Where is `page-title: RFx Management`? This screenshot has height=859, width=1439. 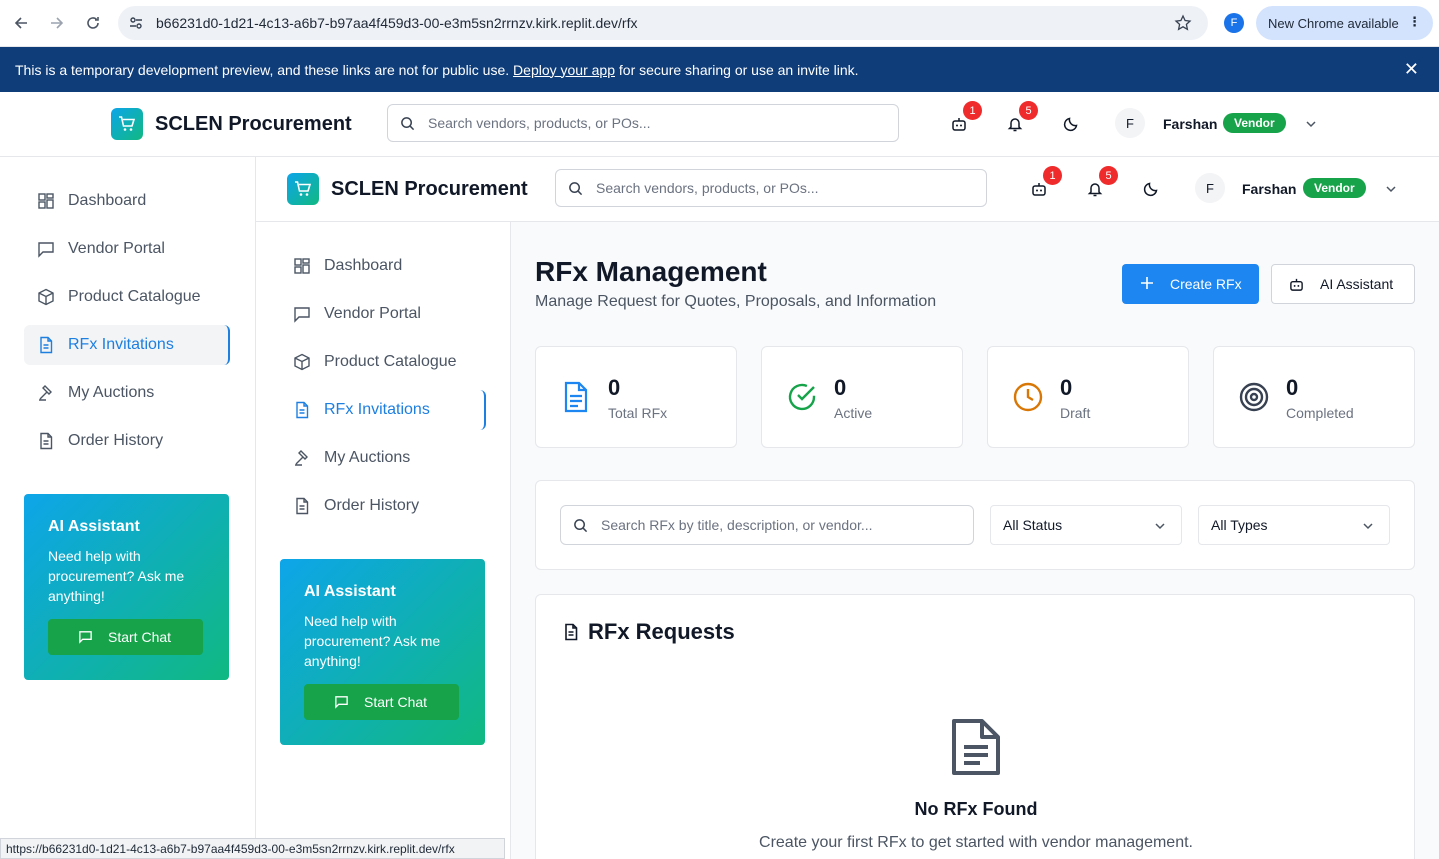 page-title: RFx Management is located at coordinates (651, 271).